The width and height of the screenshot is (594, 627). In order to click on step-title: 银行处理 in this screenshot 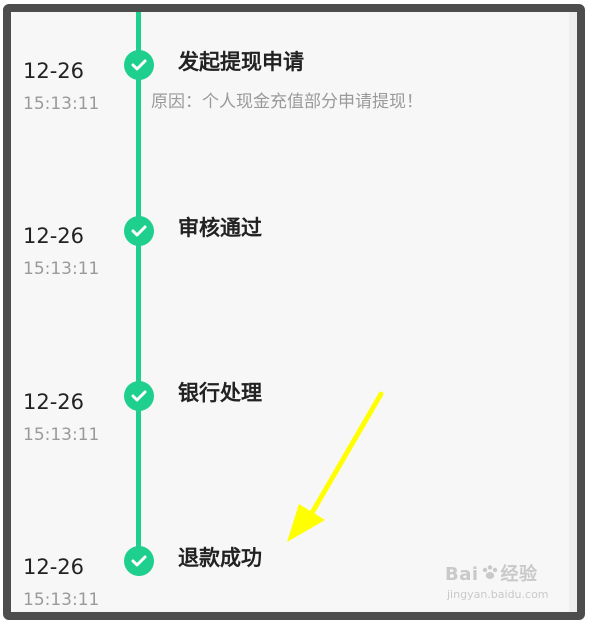, I will do `click(220, 393)`.